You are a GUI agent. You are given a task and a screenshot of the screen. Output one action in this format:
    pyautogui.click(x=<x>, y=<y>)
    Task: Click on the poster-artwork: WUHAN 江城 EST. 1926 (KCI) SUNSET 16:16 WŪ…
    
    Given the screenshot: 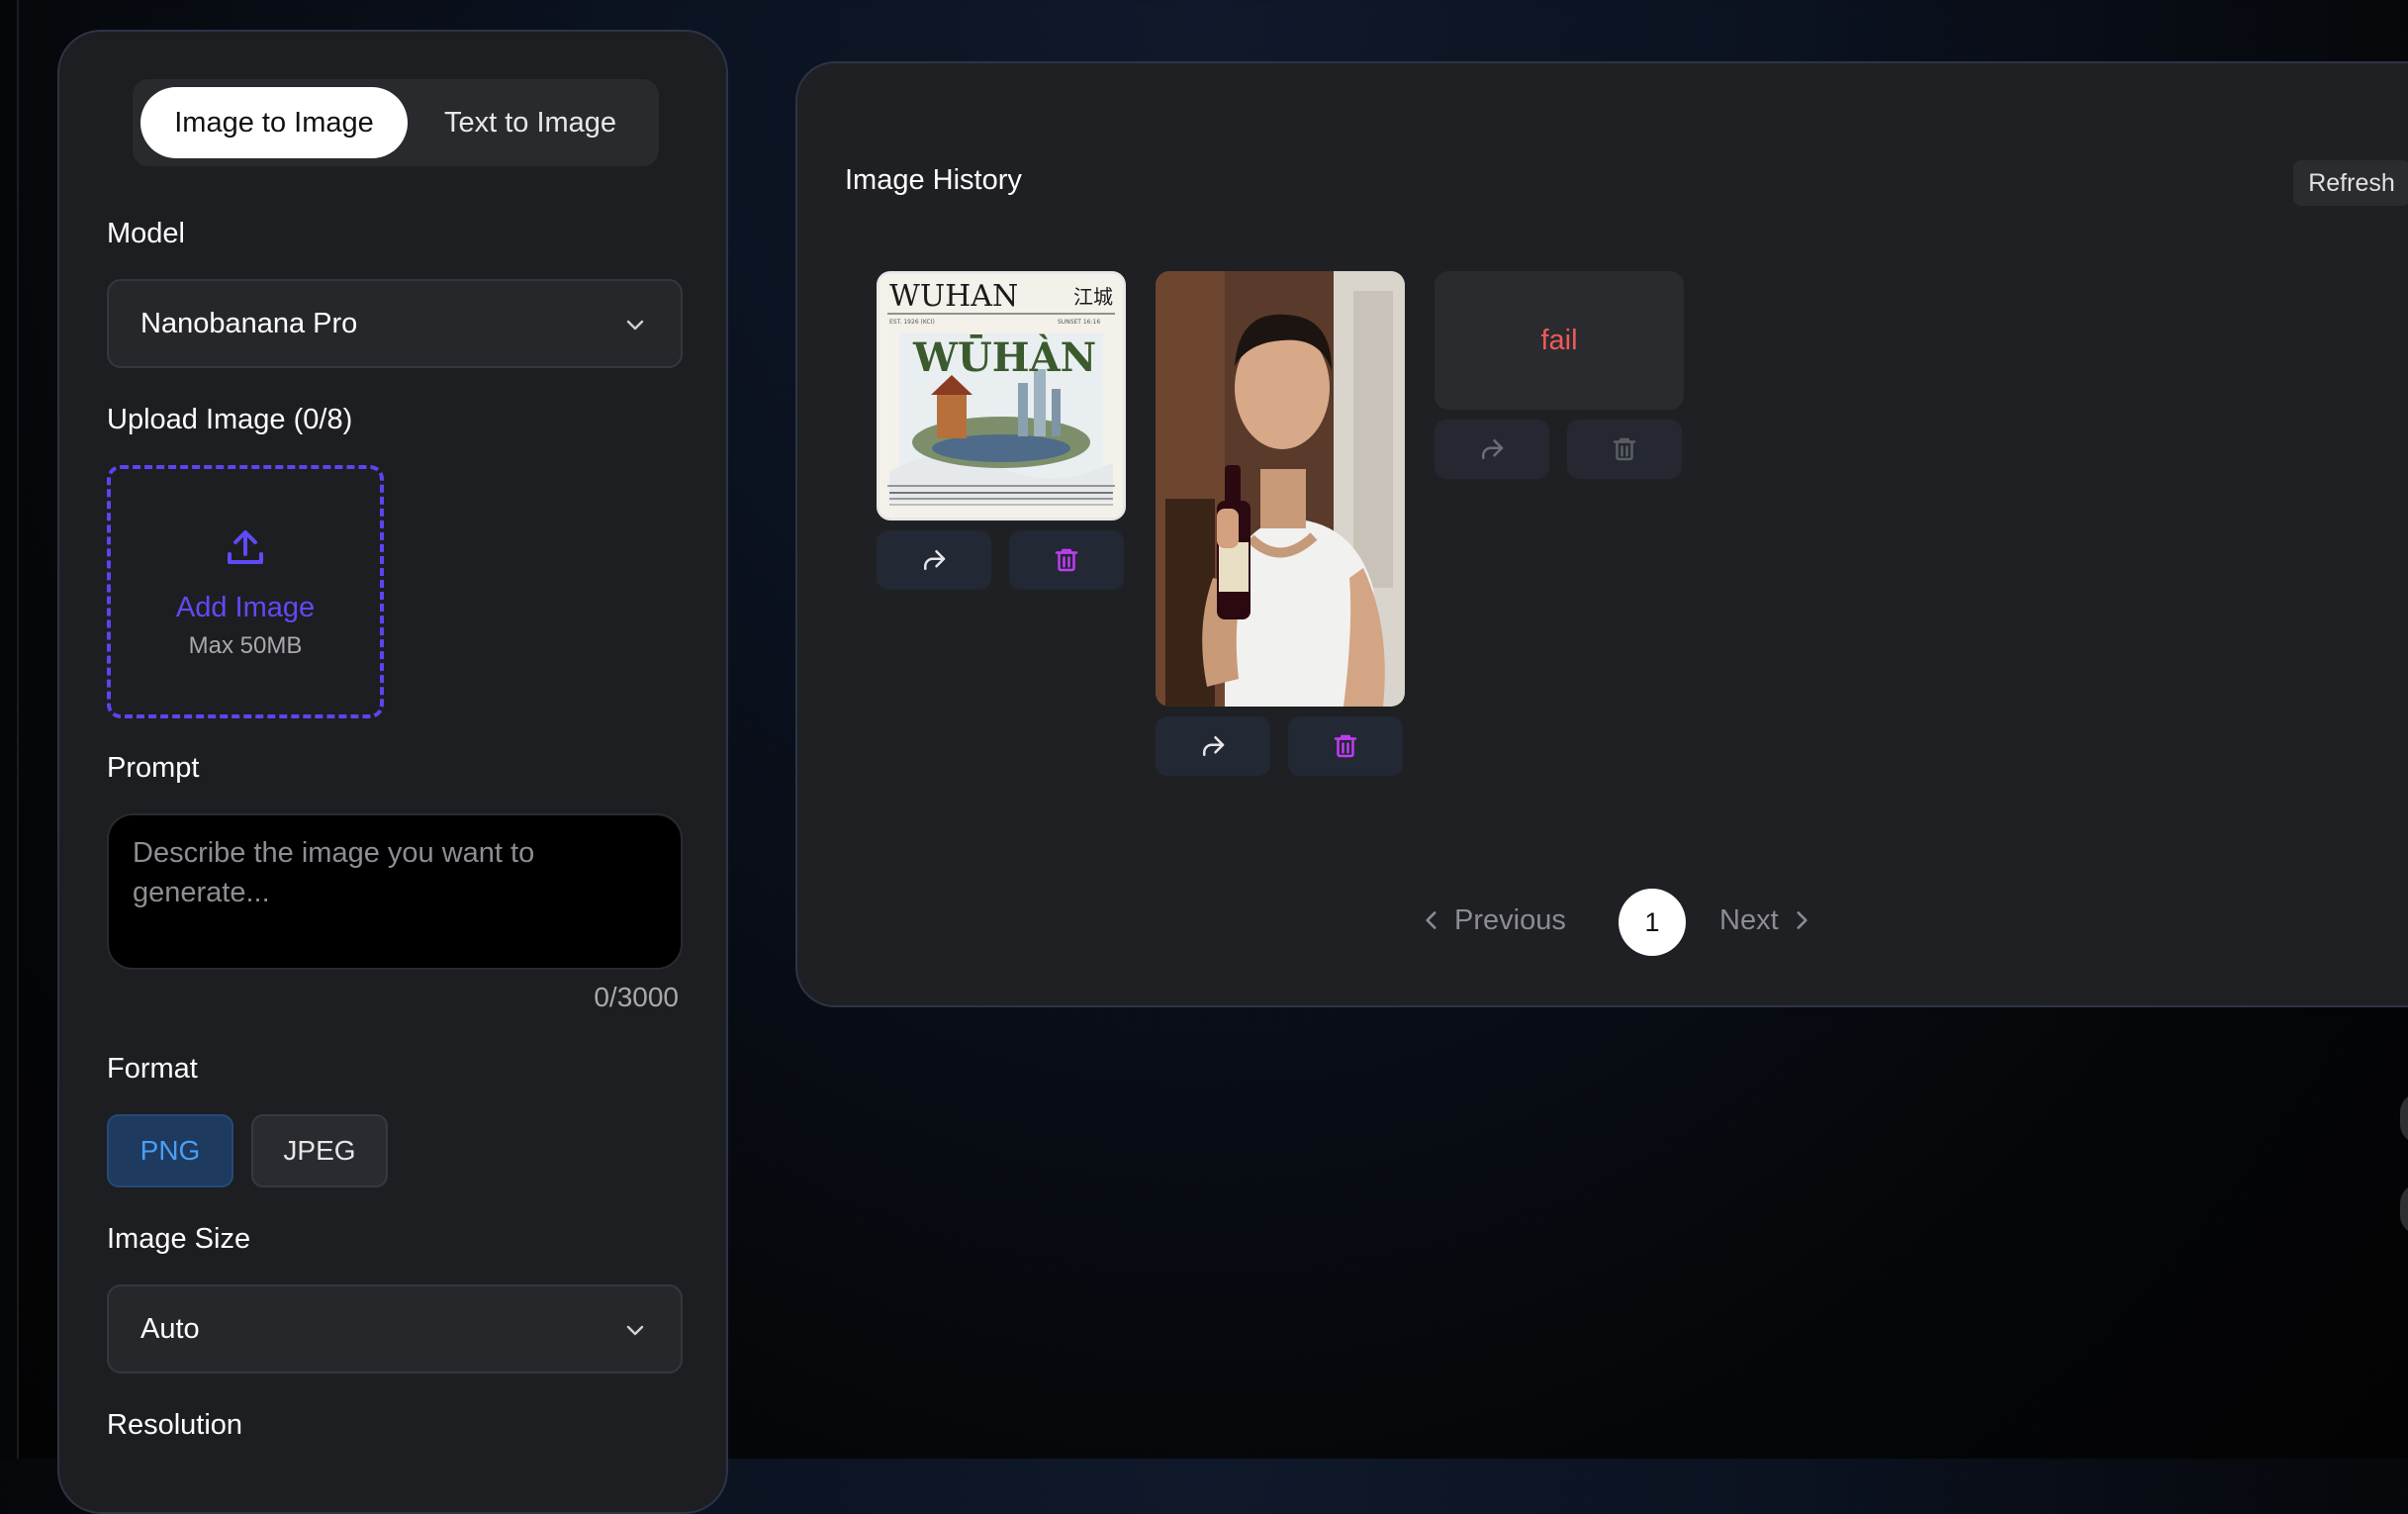 What is the action you would take?
    pyautogui.click(x=1001, y=396)
    